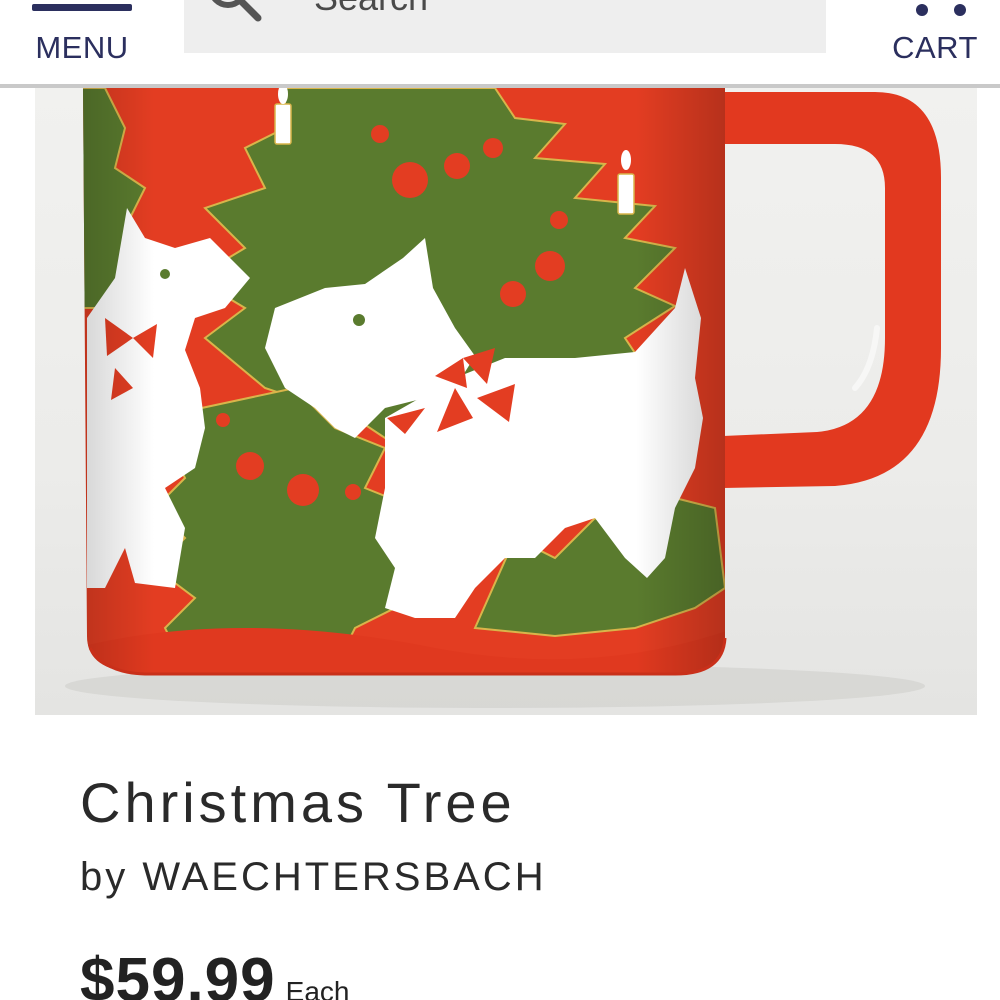 The image size is (1000, 1000). What do you see at coordinates (505, 26) in the screenshot?
I see `search-bar` at bounding box center [505, 26].